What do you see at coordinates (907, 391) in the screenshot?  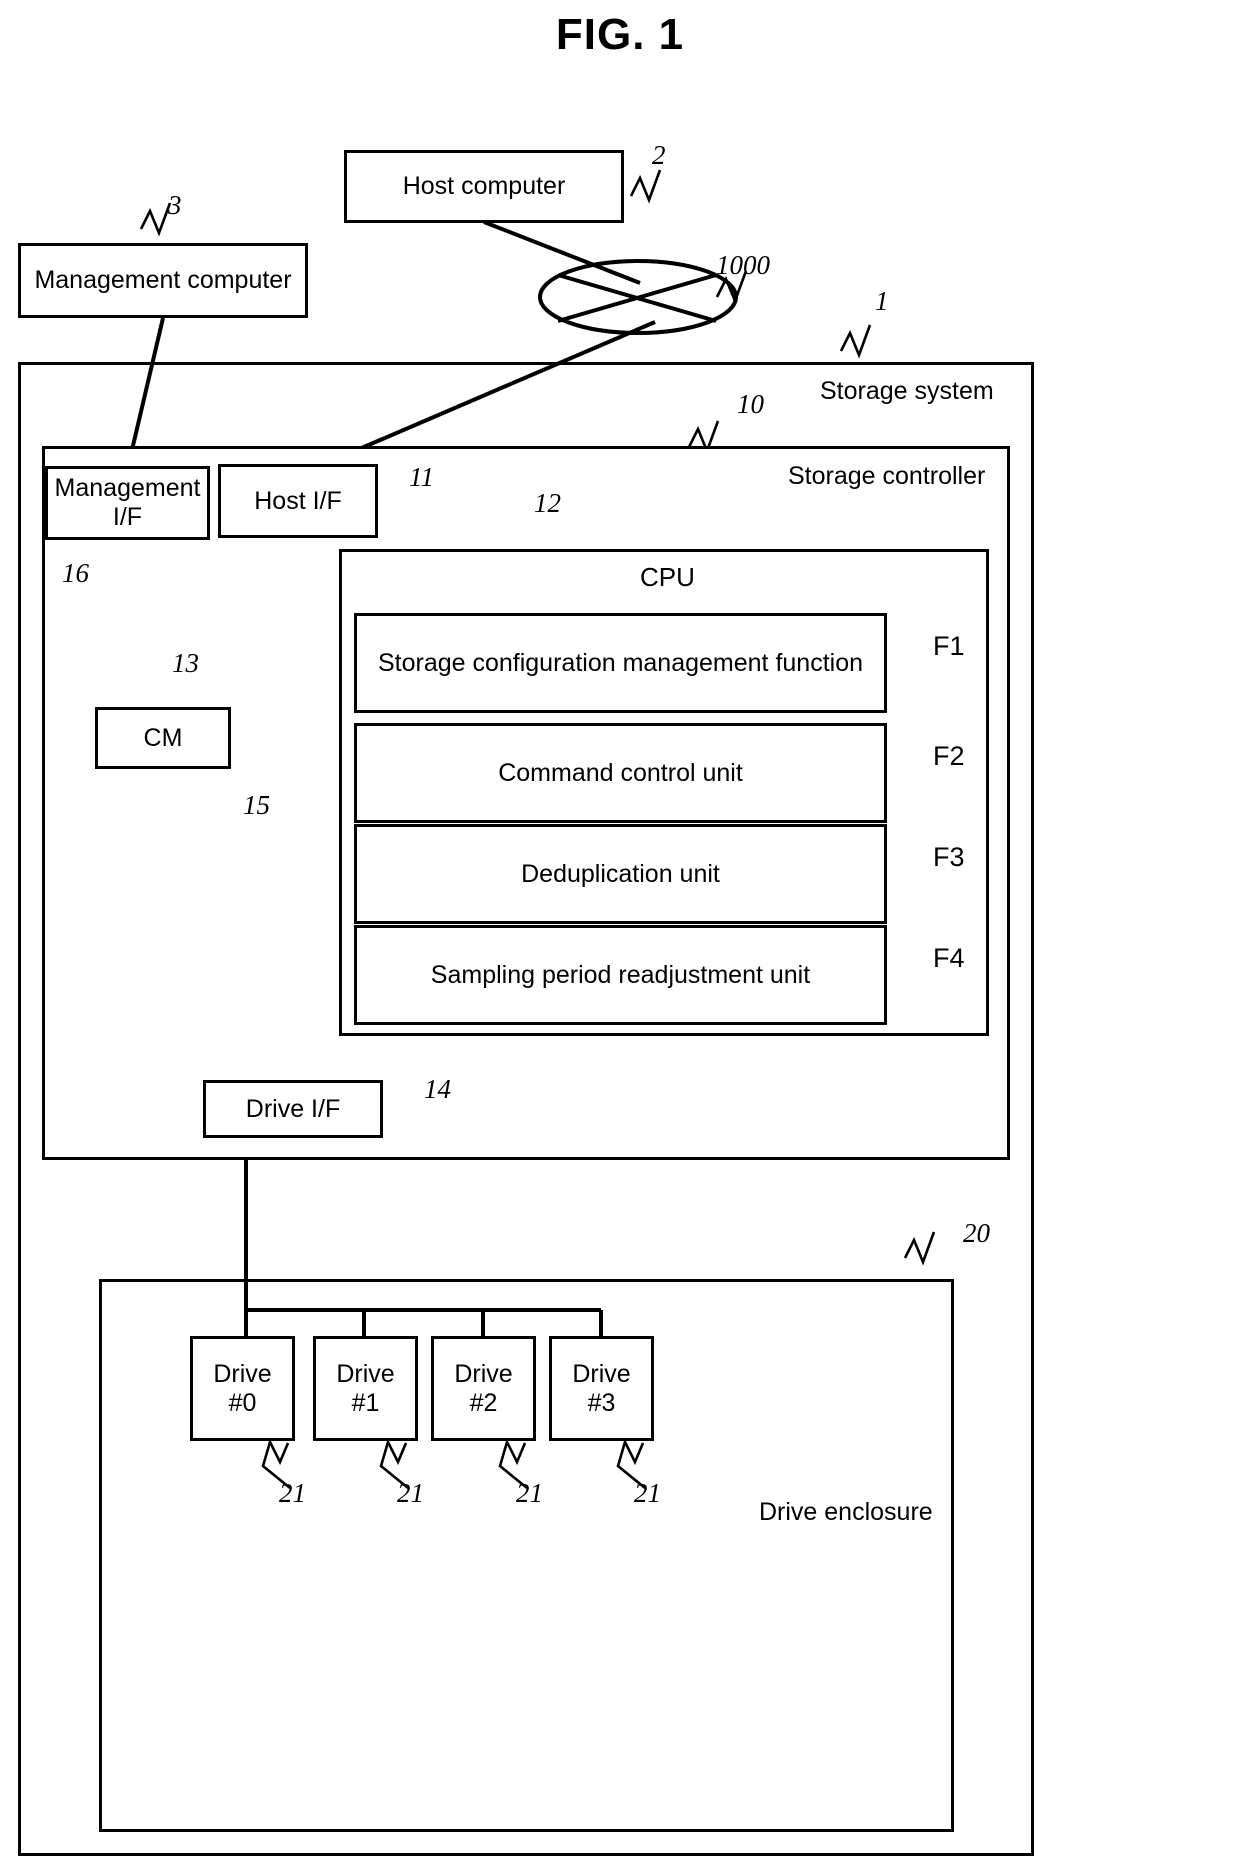 I see `storage-system-label: Storage system` at bounding box center [907, 391].